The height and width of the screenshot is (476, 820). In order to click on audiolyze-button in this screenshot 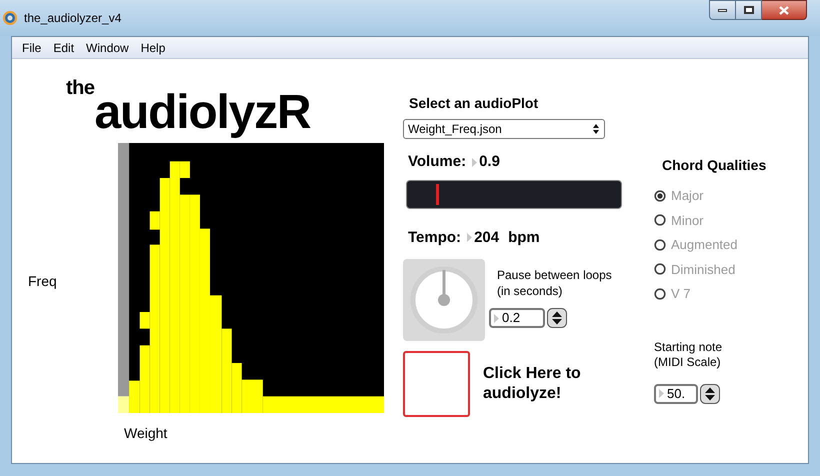, I will do `click(436, 384)`.